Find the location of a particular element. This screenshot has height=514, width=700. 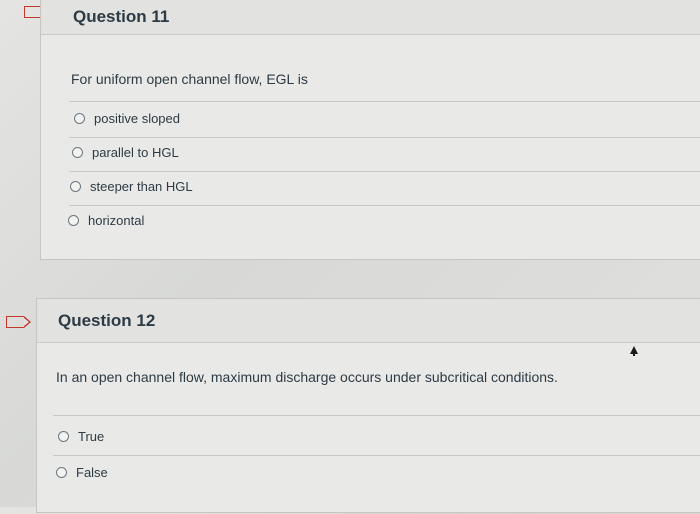

option-true: True is located at coordinates (81, 436).